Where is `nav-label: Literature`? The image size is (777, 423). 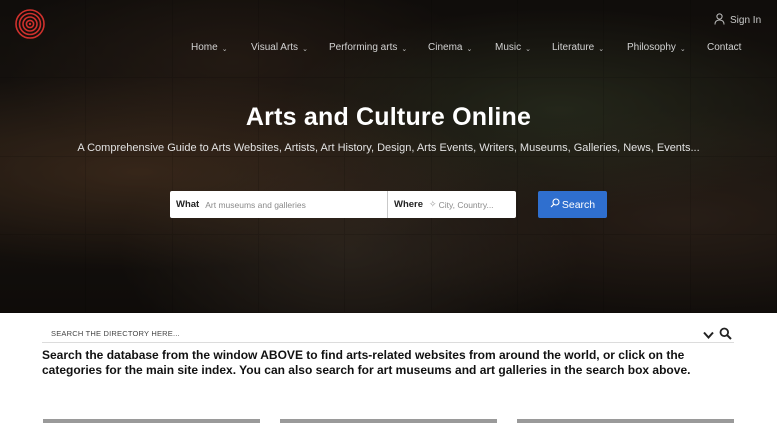
nav-label: Literature is located at coordinates (573, 47).